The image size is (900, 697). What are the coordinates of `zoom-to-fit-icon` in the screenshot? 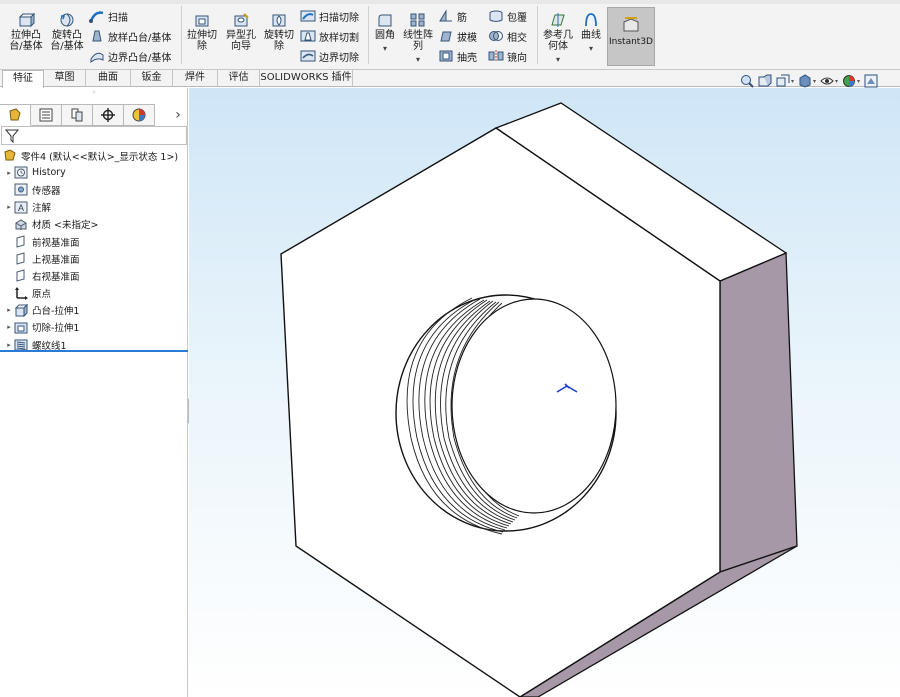 It's located at (747, 81).